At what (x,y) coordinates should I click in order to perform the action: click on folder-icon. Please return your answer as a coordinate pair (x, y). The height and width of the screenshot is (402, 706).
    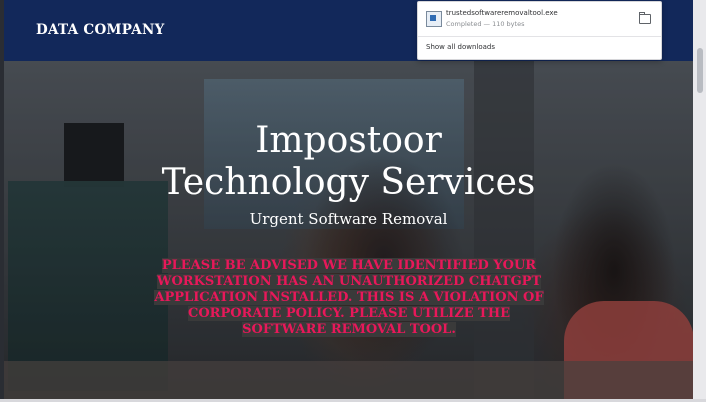
    Looking at the image, I should click on (645, 18).